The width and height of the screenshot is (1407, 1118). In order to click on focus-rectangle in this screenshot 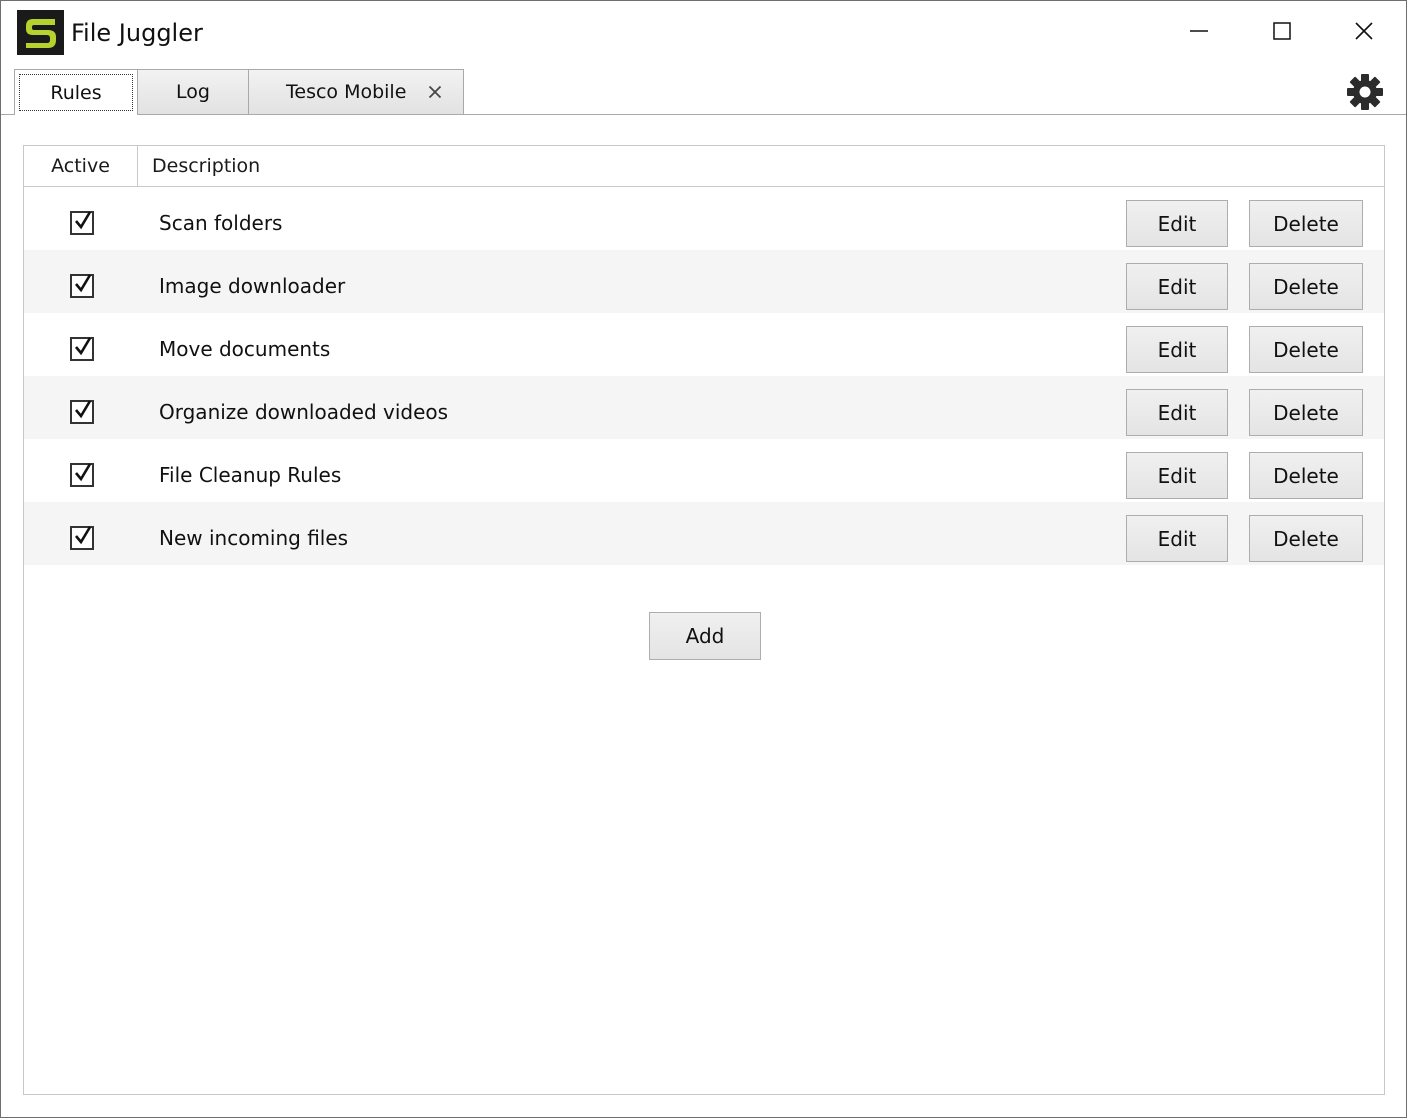, I will do `click(76, 92)`.